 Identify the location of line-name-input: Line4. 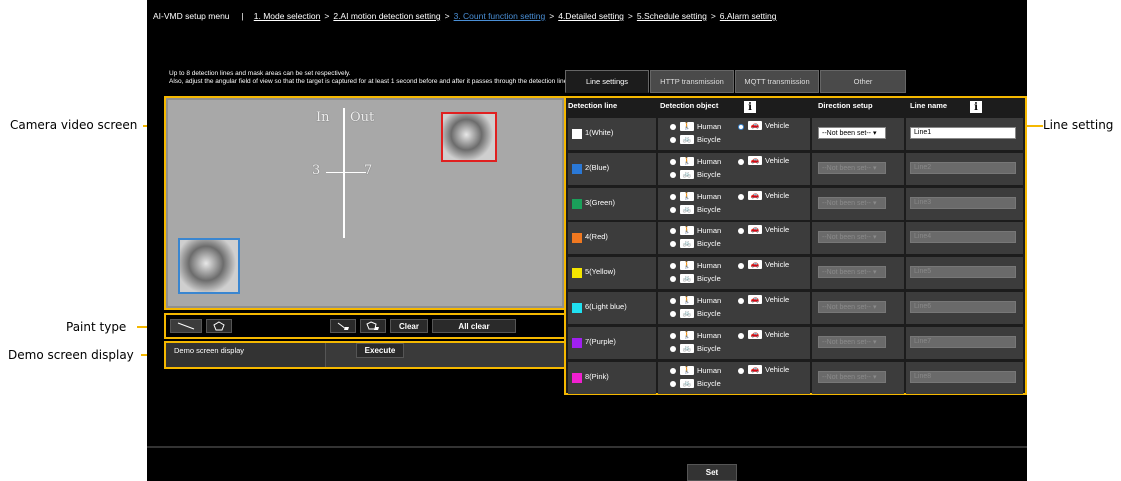
(963, 237).